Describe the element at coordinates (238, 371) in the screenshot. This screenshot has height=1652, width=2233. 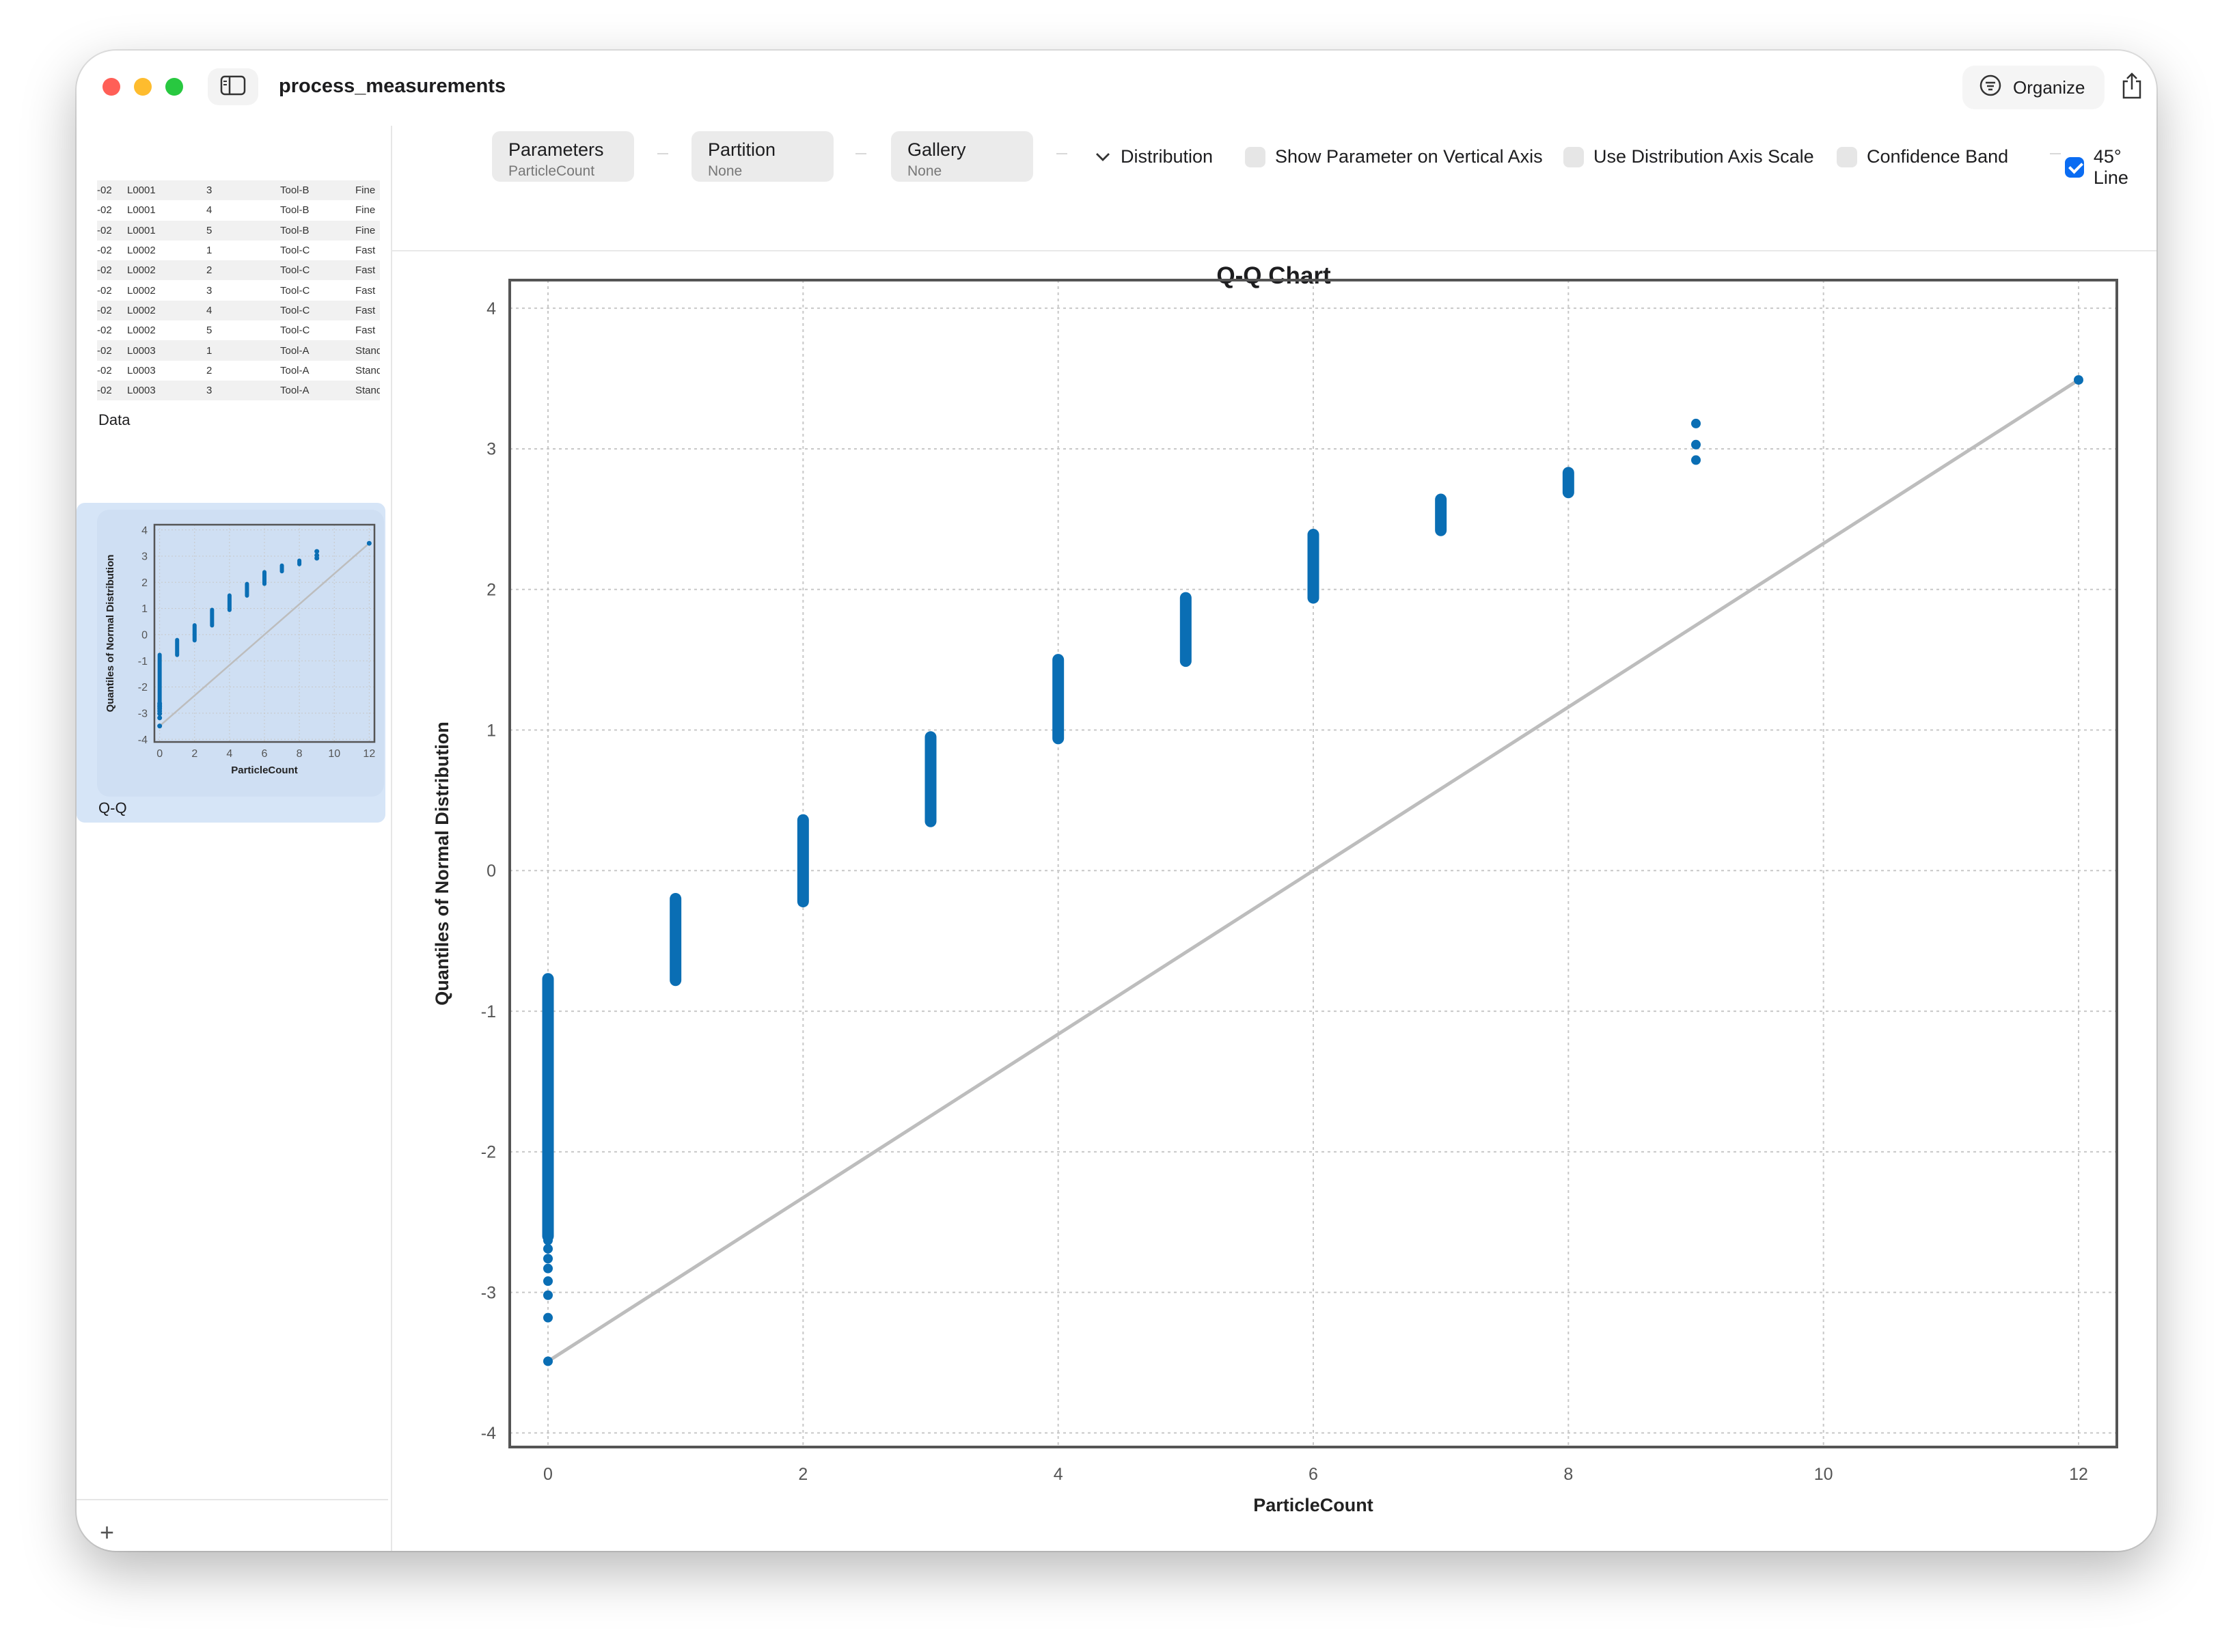
I see `table-row: -02 L0003 2 Tool-A Stand` at that location.